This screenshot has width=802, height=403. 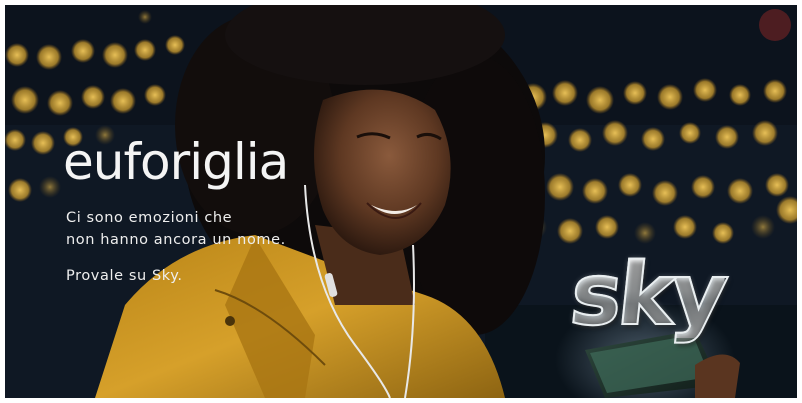 I want to click on sky-logo-wordmark: sky, so click(x=647, y=295).